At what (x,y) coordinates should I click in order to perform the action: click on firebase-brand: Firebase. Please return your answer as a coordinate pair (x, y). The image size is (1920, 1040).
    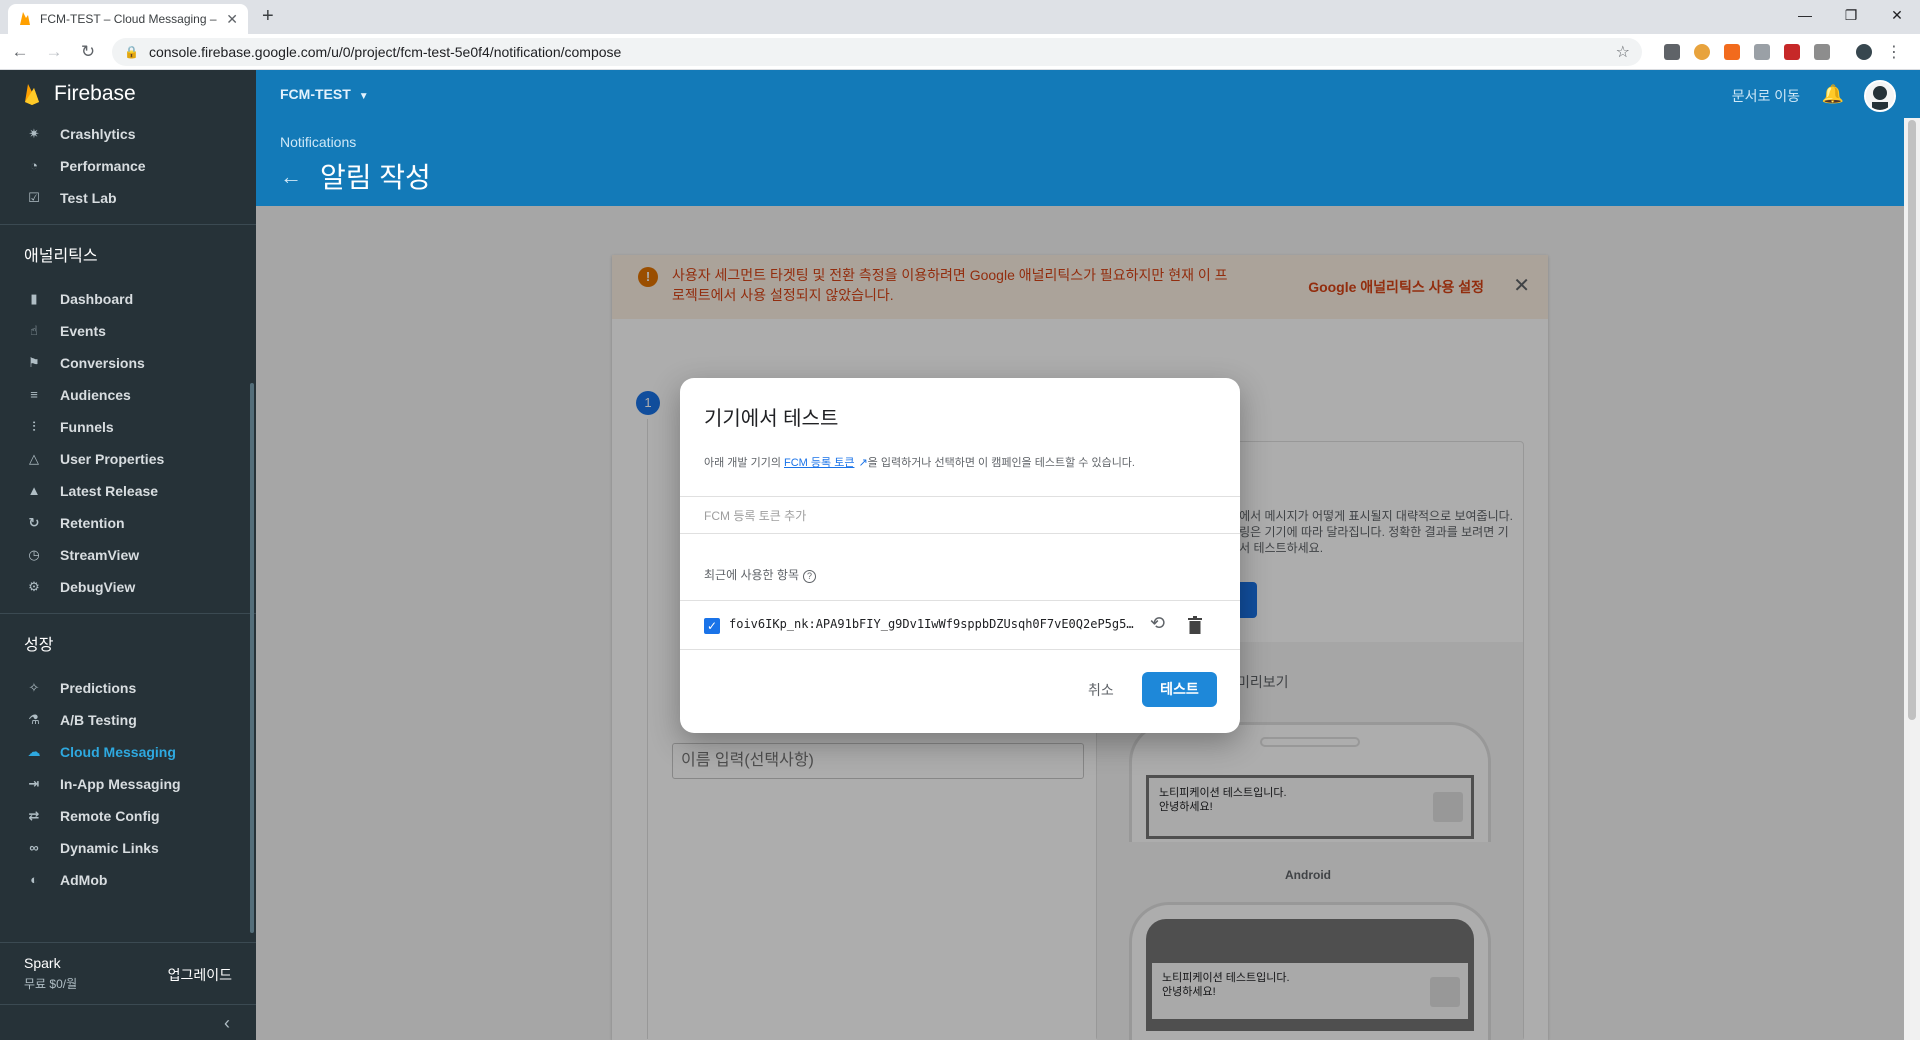
    Looking at the image, I should click on (128, 94).